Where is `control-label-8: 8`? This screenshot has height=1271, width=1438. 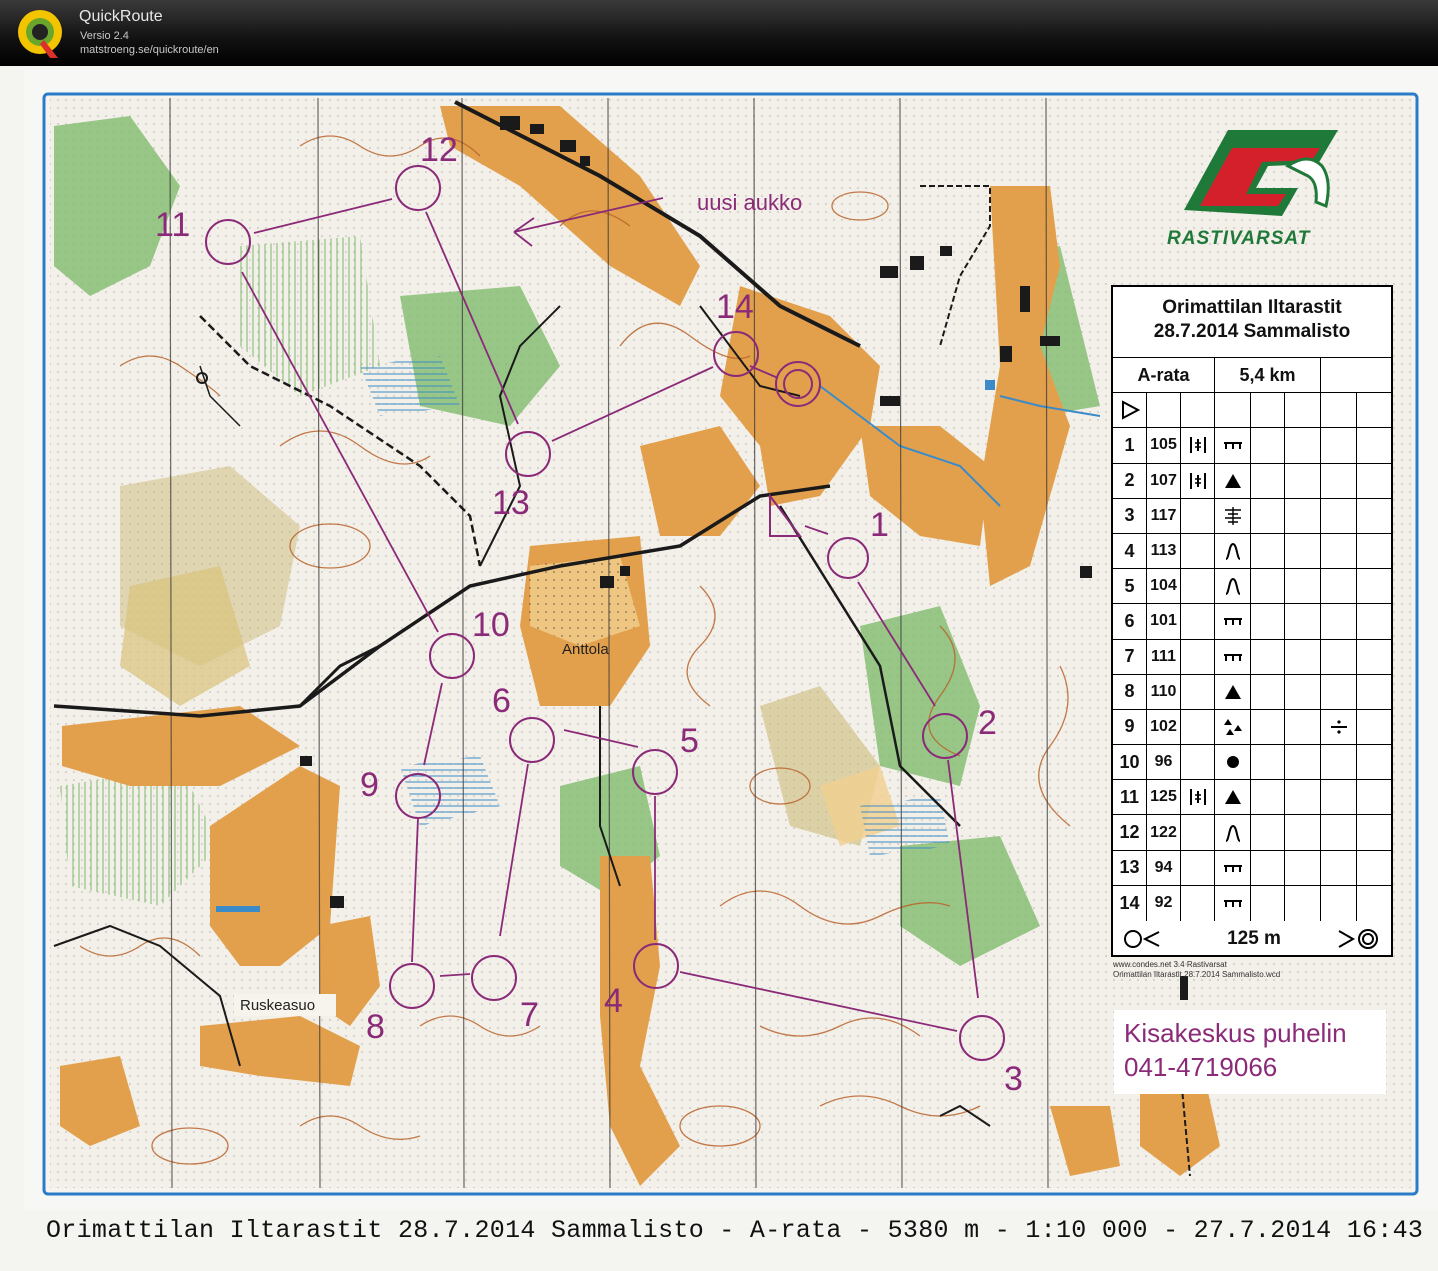 control-label-8: 8 is located at coordinates (375, 1027).